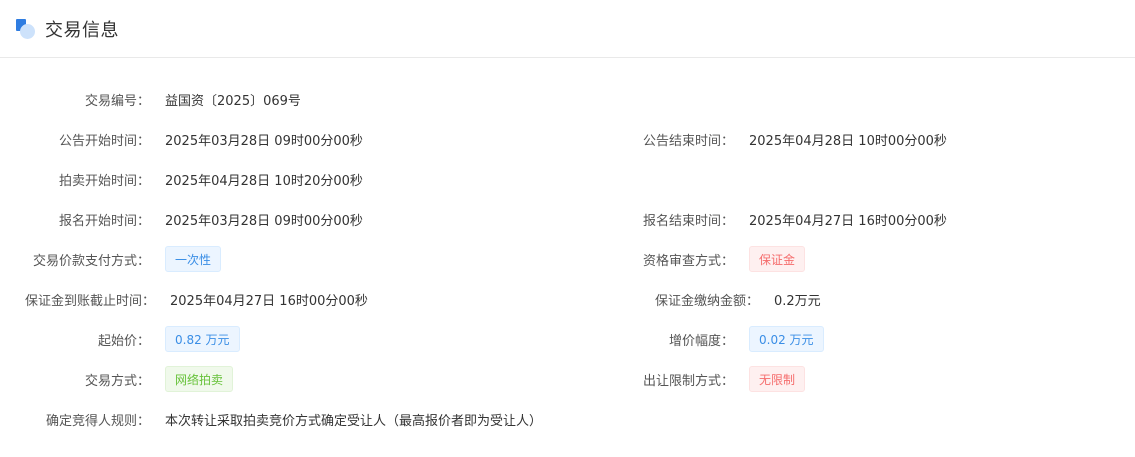 The width and height of the screenshot is (1135, 457). Describe the element at coordinates (688, 381) in the screenshot. I see `transfer-limit-label: 出让限制方式：` at that location.